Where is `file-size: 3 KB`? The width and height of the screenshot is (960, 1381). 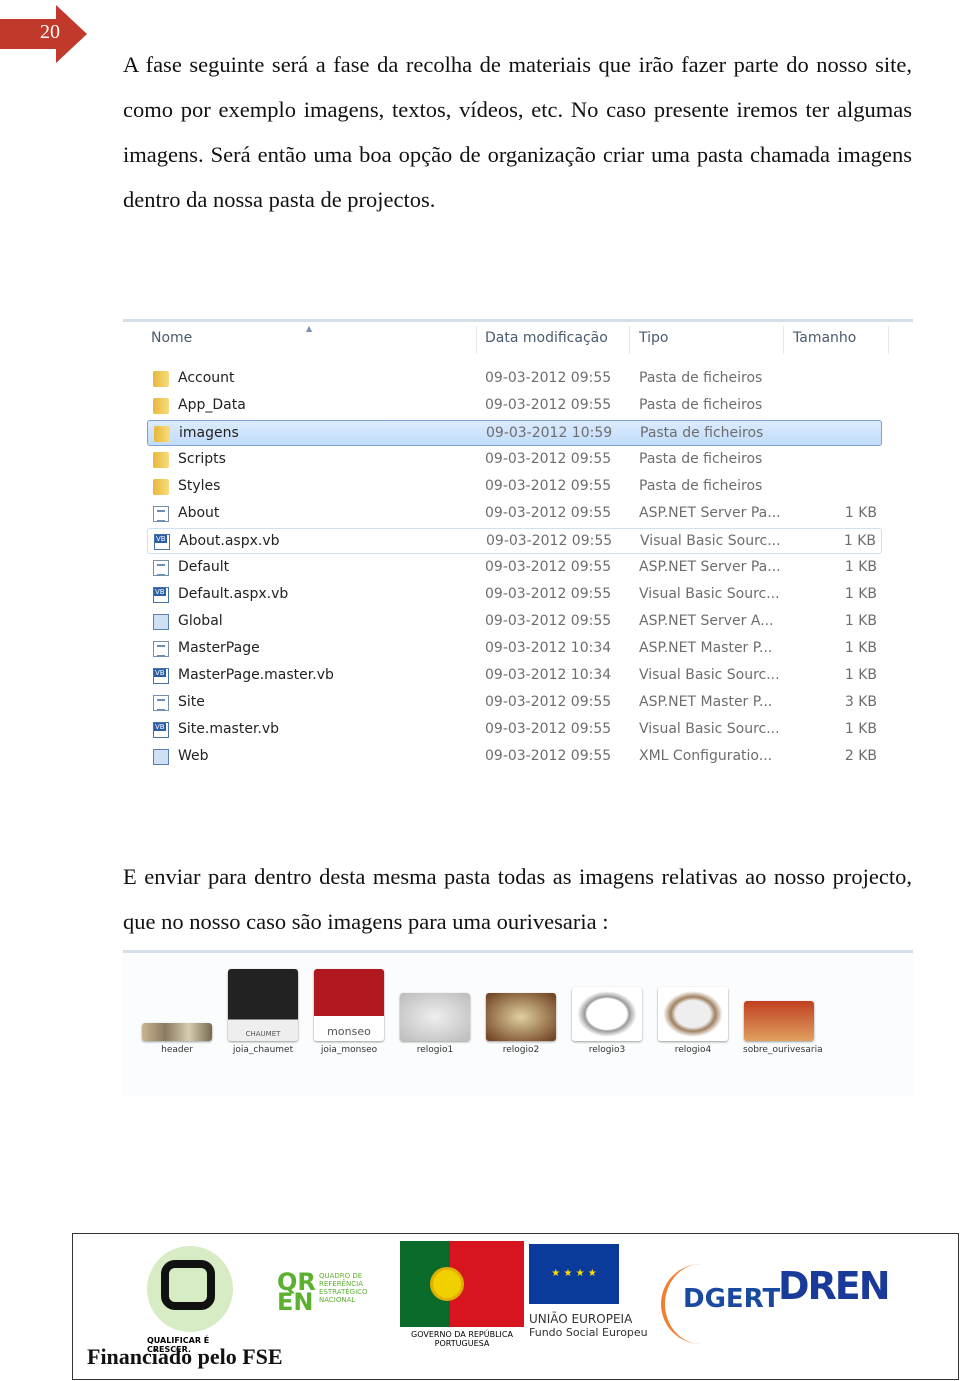 file-size: 3 KB is located at coordinates (860, 702).